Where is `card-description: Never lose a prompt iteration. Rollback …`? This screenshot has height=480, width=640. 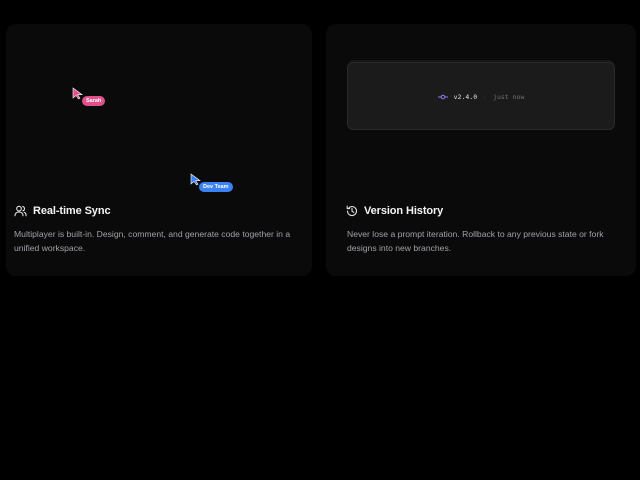
card-description: Never lose a prompt iteration. Rollback … is located at coordinates (475, 241).